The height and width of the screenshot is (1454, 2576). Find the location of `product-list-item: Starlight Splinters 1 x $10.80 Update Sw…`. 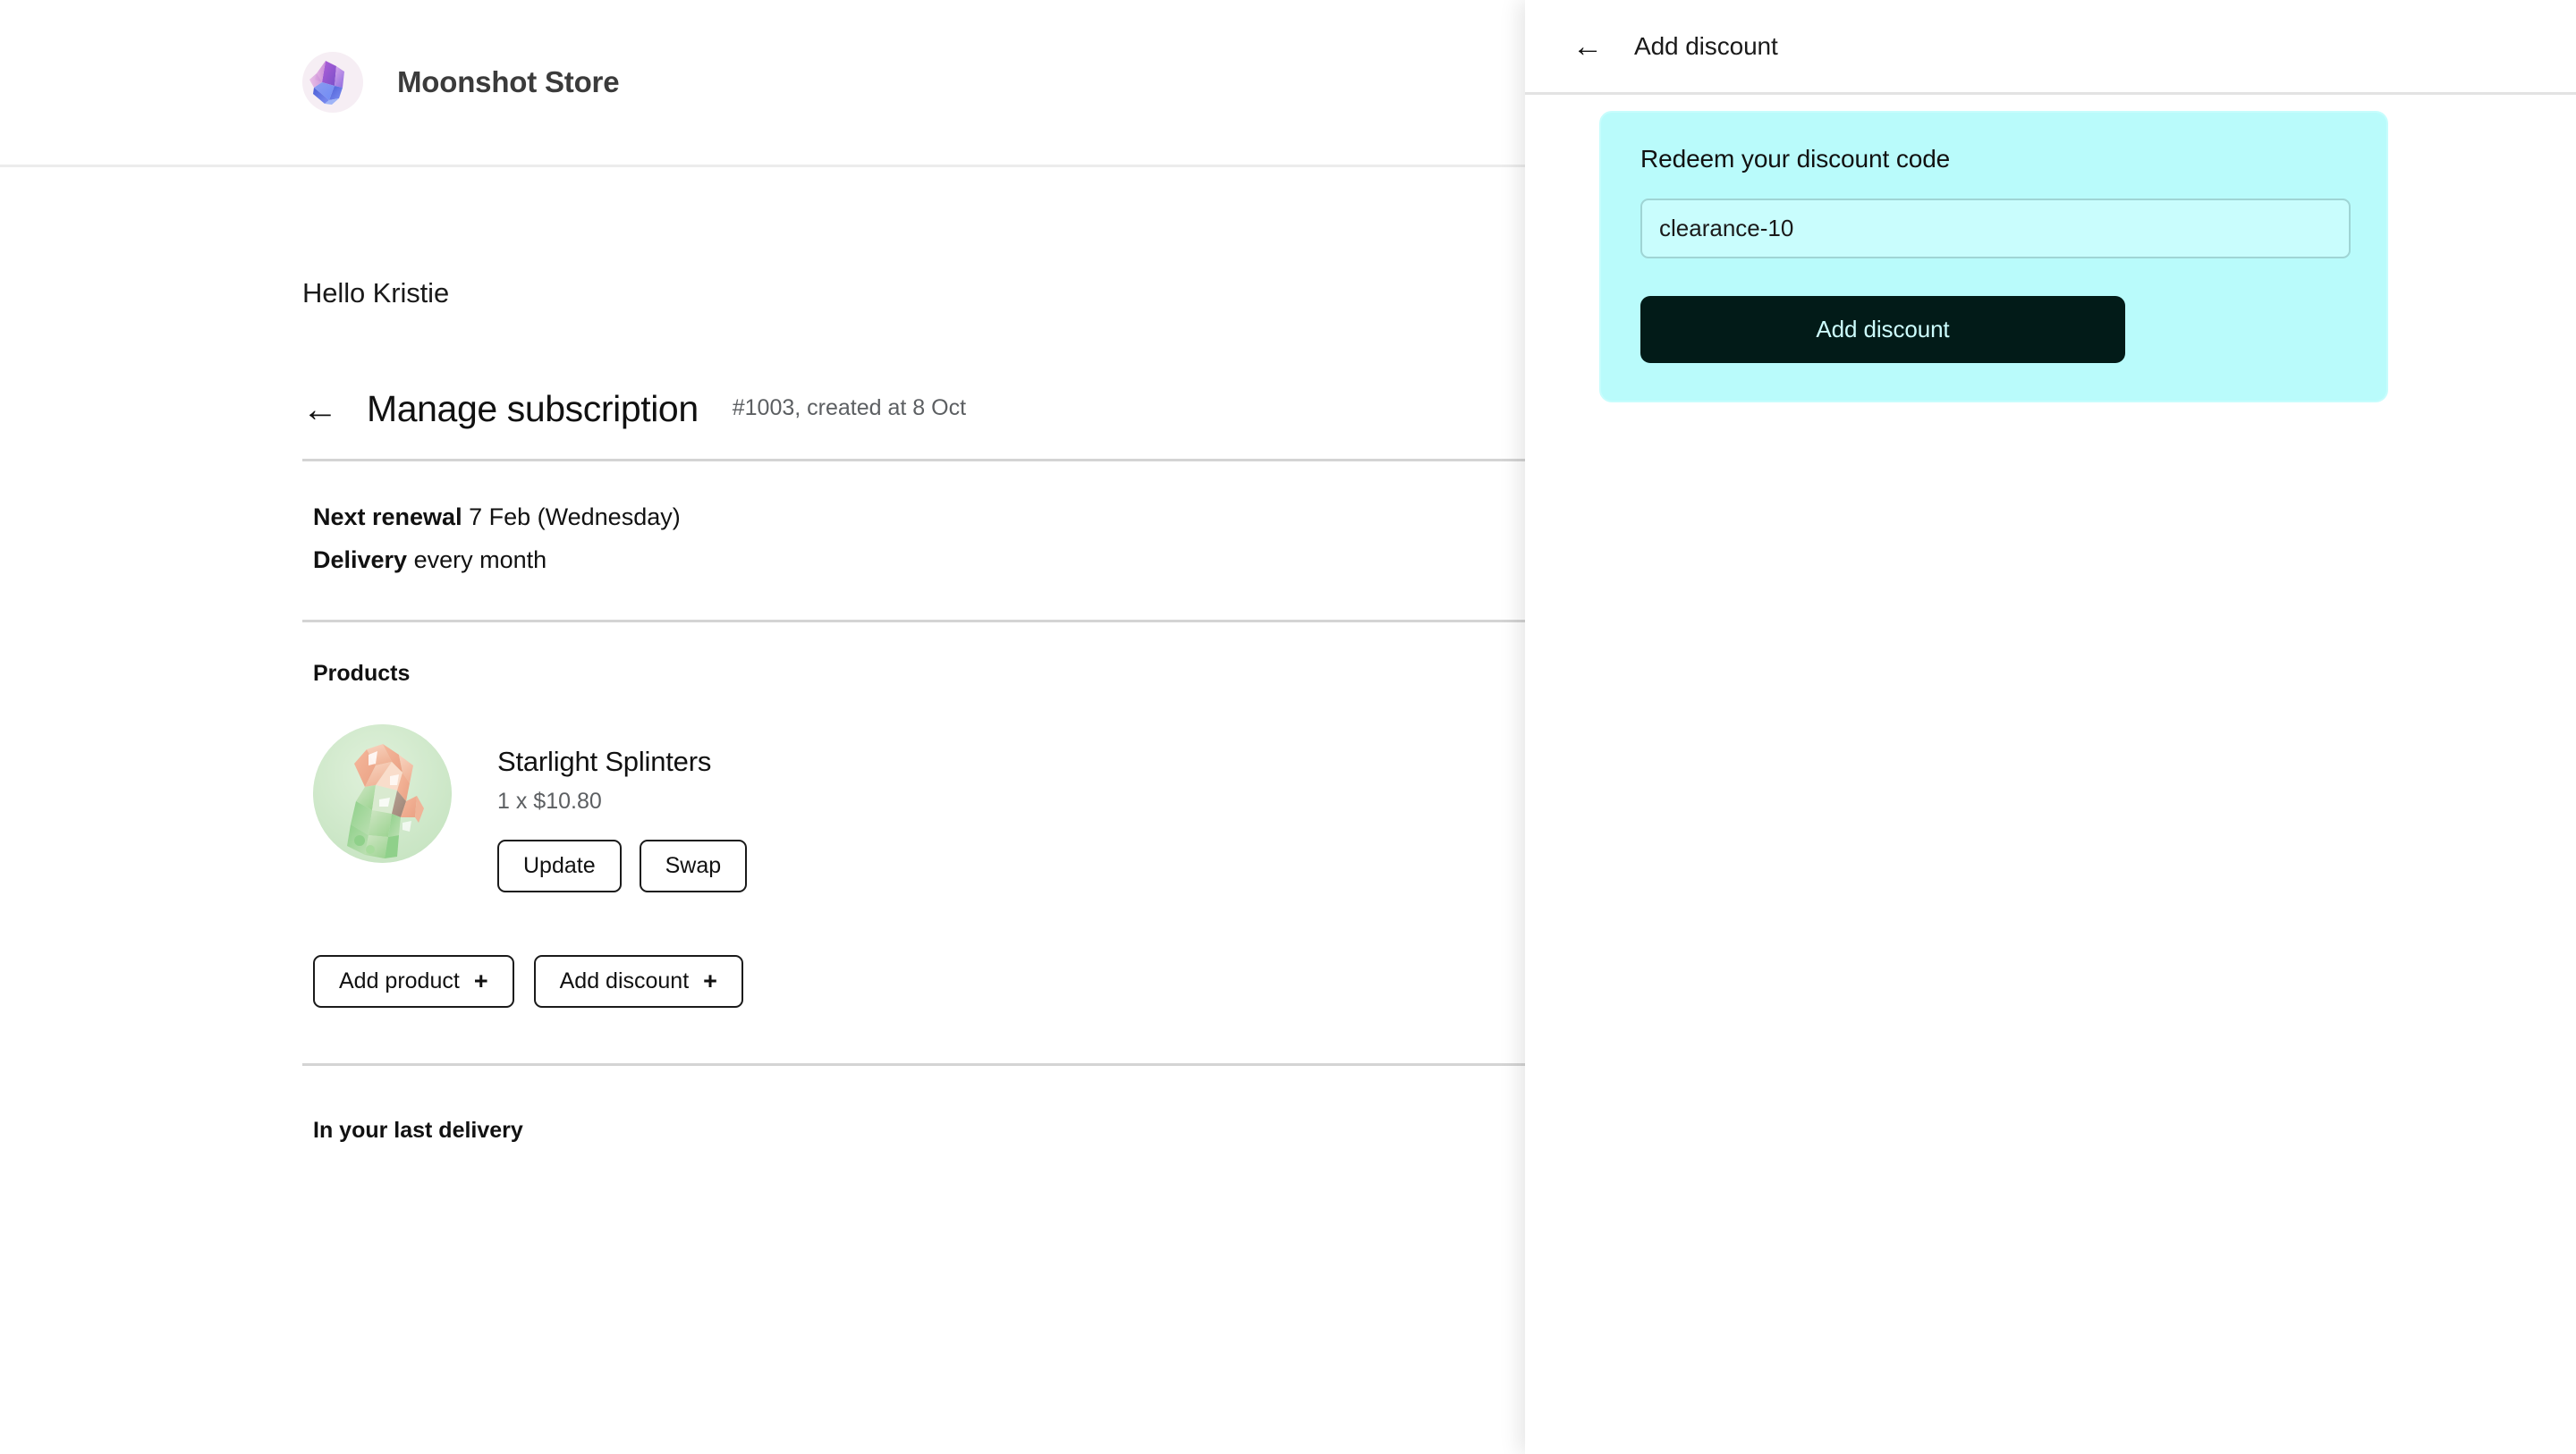

product-list-item: Starlight Splinters 1 x $10.80 Update Sw… is located at coordinates (913, 808).